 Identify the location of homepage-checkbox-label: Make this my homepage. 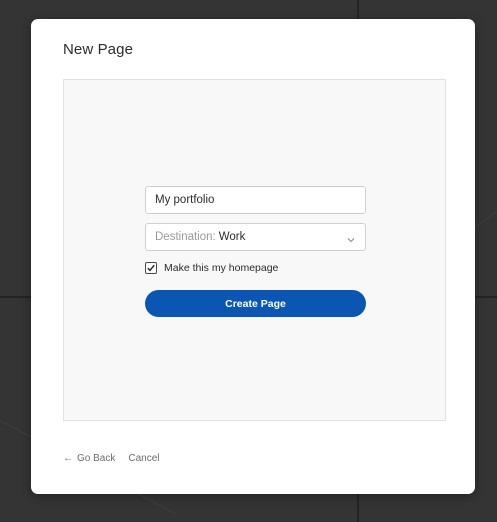
(221, 268).